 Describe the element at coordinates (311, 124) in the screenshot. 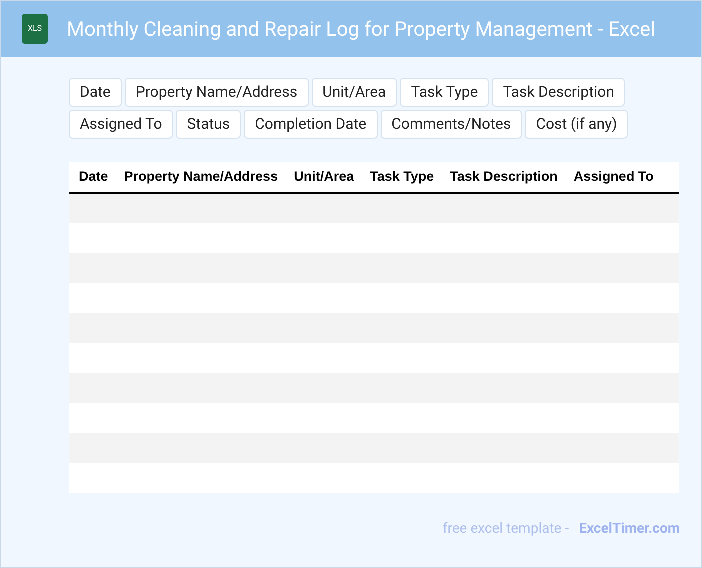

I see `field-chip: Completion Date` at that location.